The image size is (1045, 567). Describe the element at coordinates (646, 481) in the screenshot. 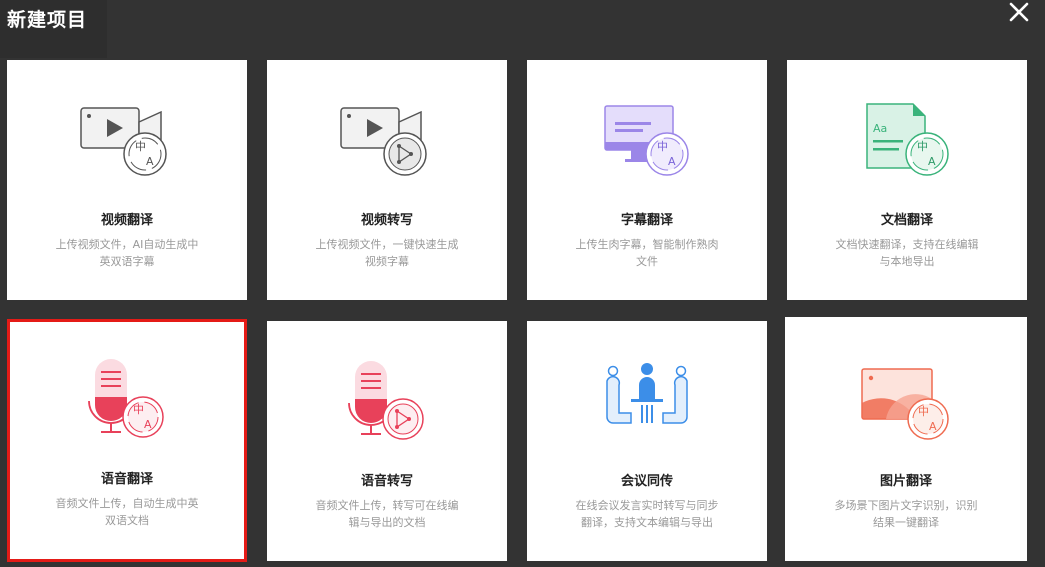

I see `card-title: 会议同传` at that location.